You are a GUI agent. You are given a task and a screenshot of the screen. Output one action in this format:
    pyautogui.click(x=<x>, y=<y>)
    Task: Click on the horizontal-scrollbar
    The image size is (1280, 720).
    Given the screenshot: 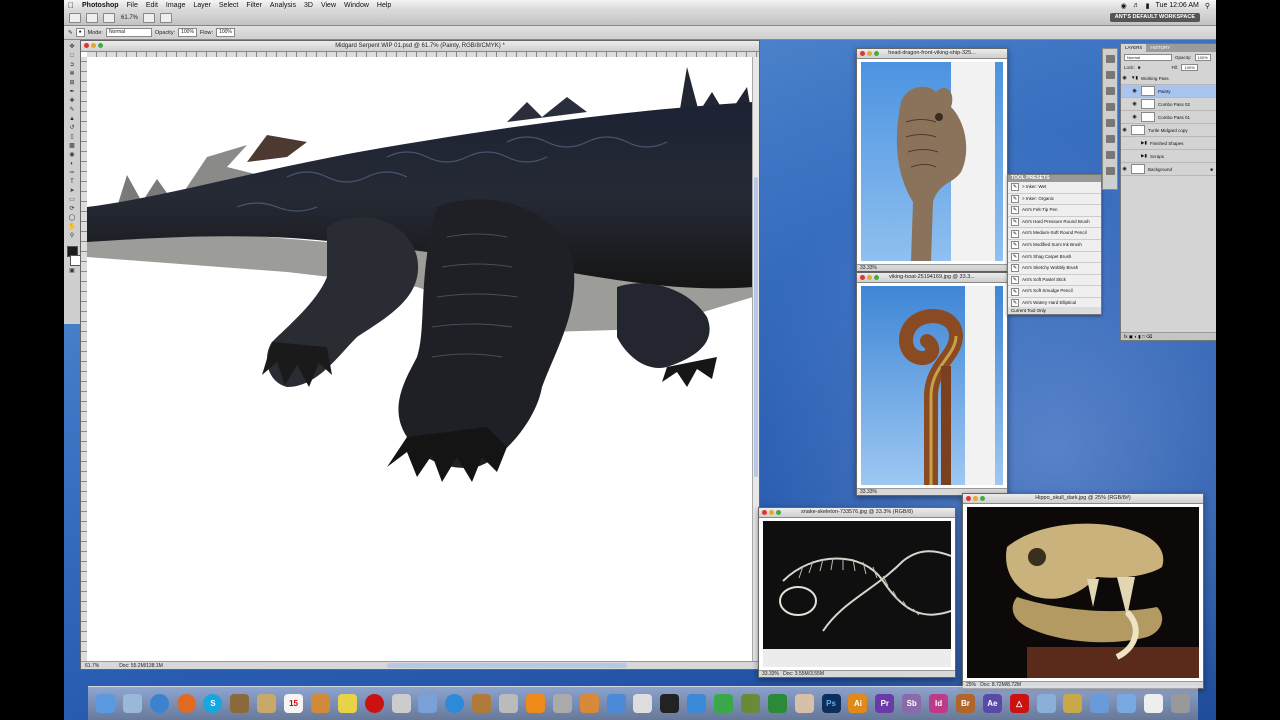 What is the action you would take?
    pyautogui.click(x=507, y=665)
    